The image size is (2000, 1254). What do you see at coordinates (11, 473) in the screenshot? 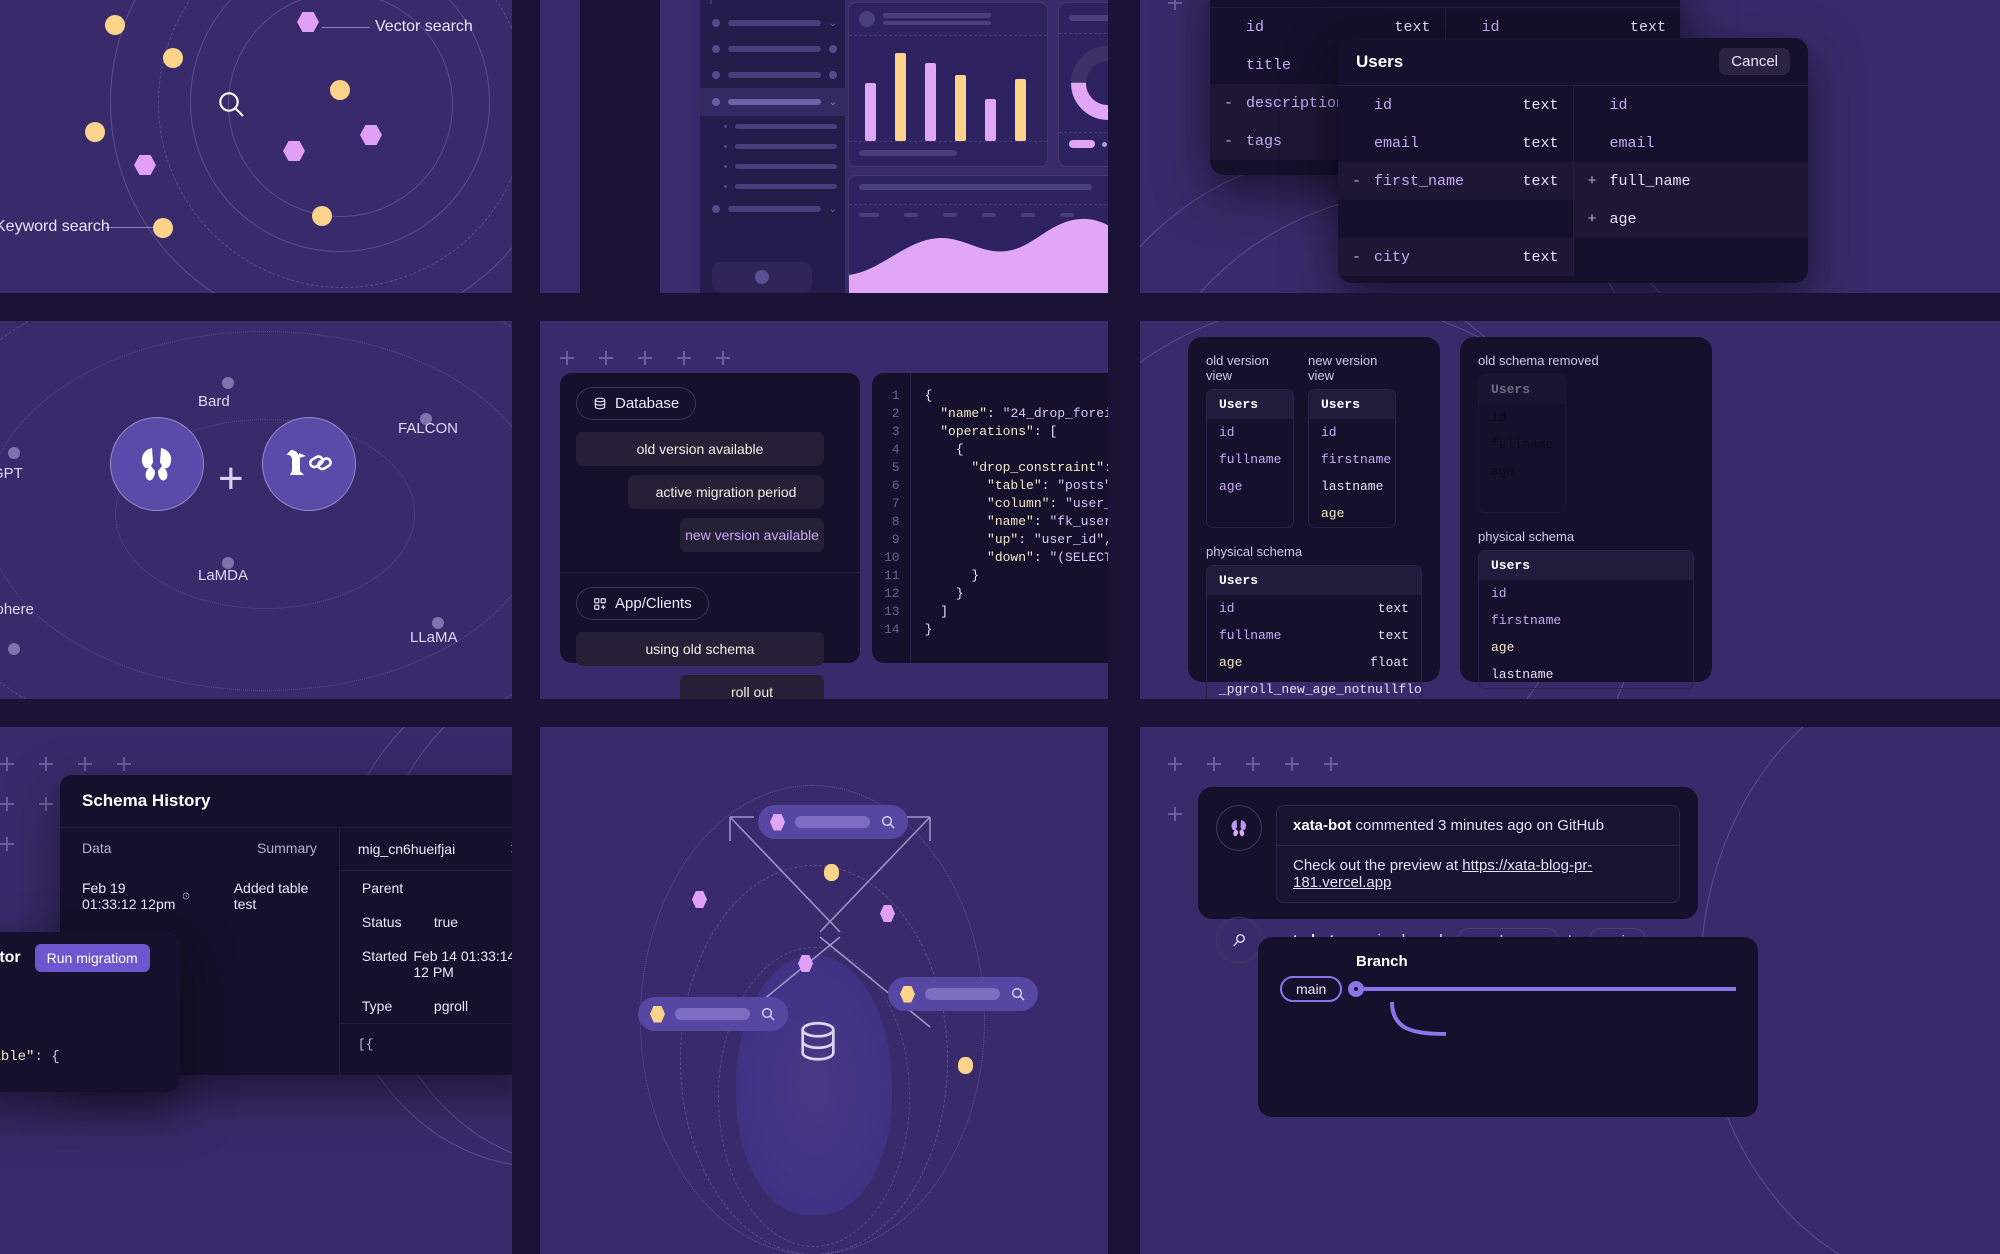
I see `llm-node-gpt: GPT` at bounding box center [11, 473].